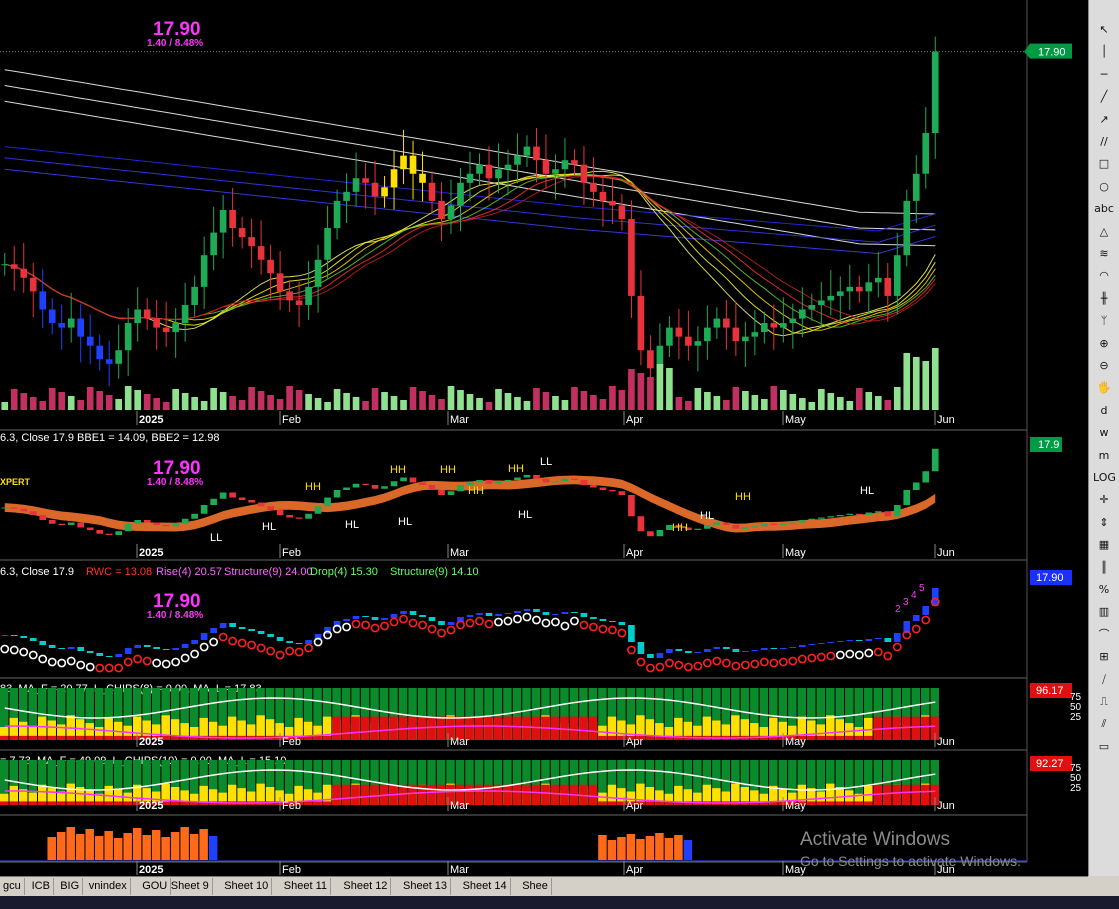  Describe the element at coordinates (1104, 411) in the screenshot. I see `d-icon: d` at that location.